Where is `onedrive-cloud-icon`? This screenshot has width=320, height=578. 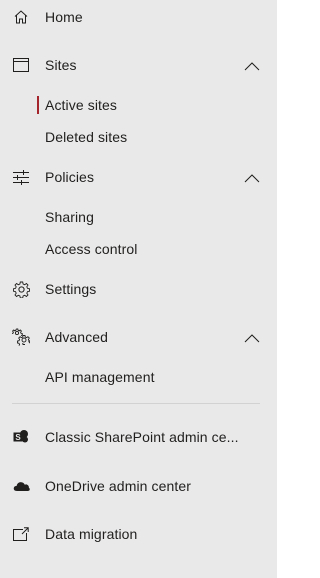
onedrive-cloud-icon is located at coordinates (21, 486).